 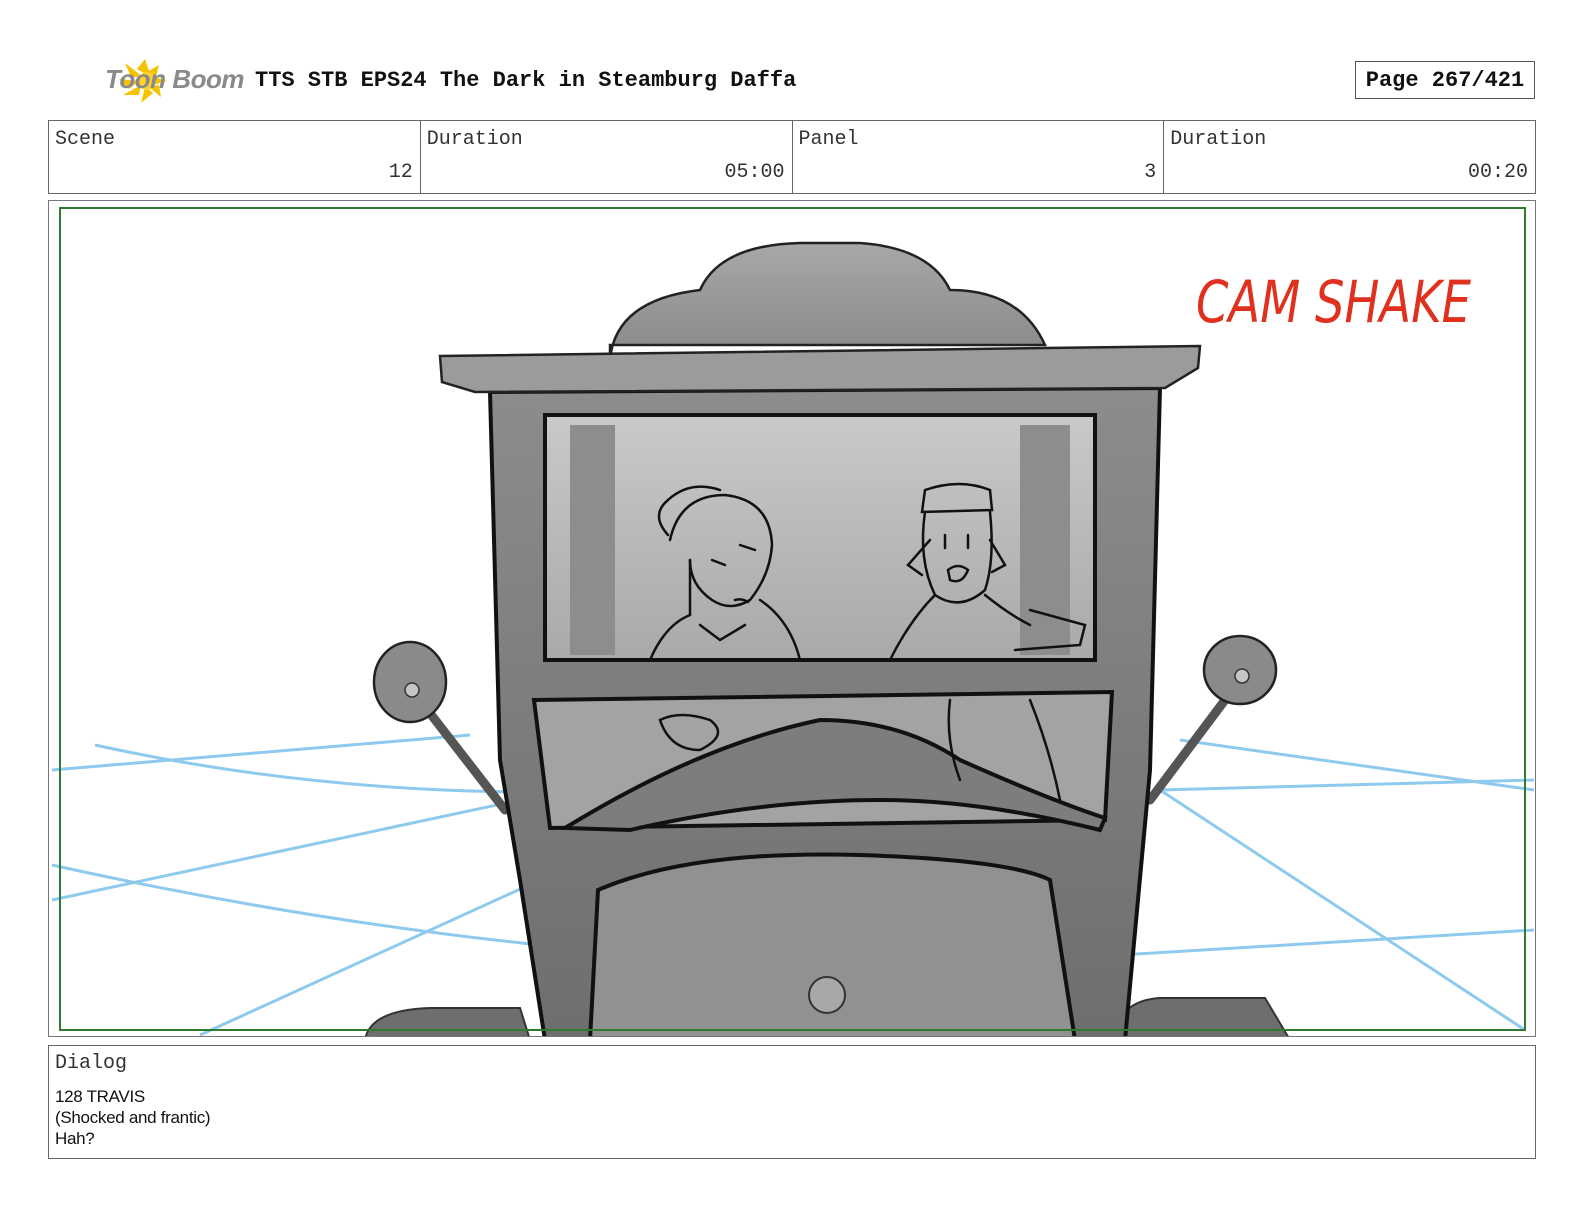 I want to click on dialog-line: Hah?, so click(x=75, y=1138).